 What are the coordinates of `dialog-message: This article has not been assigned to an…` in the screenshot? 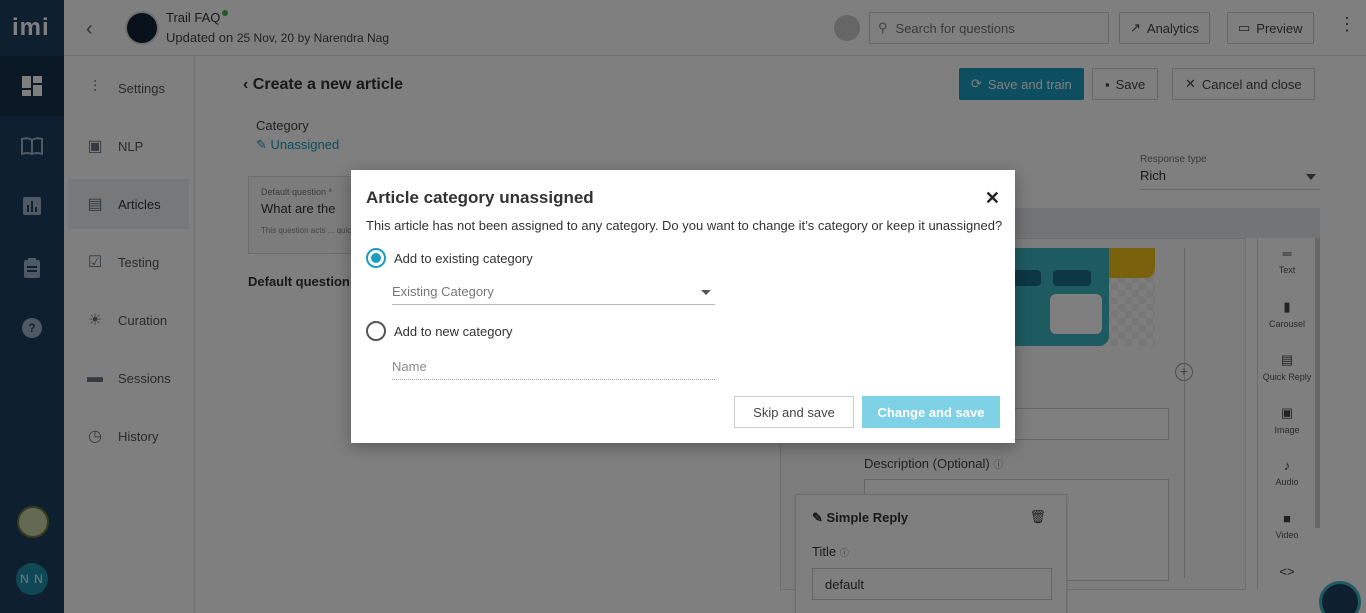 It's located at (684, 225).